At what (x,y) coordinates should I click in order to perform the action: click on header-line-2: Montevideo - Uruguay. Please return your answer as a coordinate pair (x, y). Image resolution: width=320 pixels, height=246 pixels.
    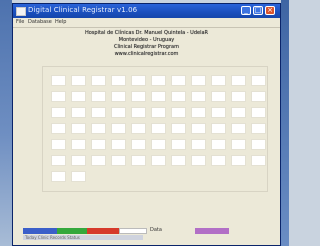
    Looking at the image, I should click on (146, 40).